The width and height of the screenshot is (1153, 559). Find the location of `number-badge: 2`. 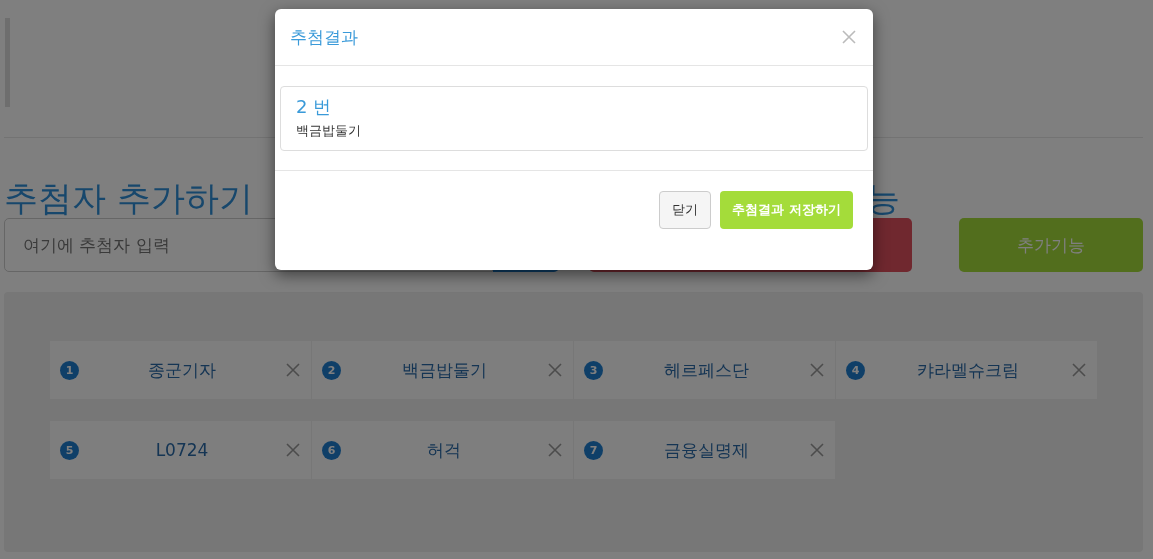

number-badge: 2 is located at coordinates (331, 370).